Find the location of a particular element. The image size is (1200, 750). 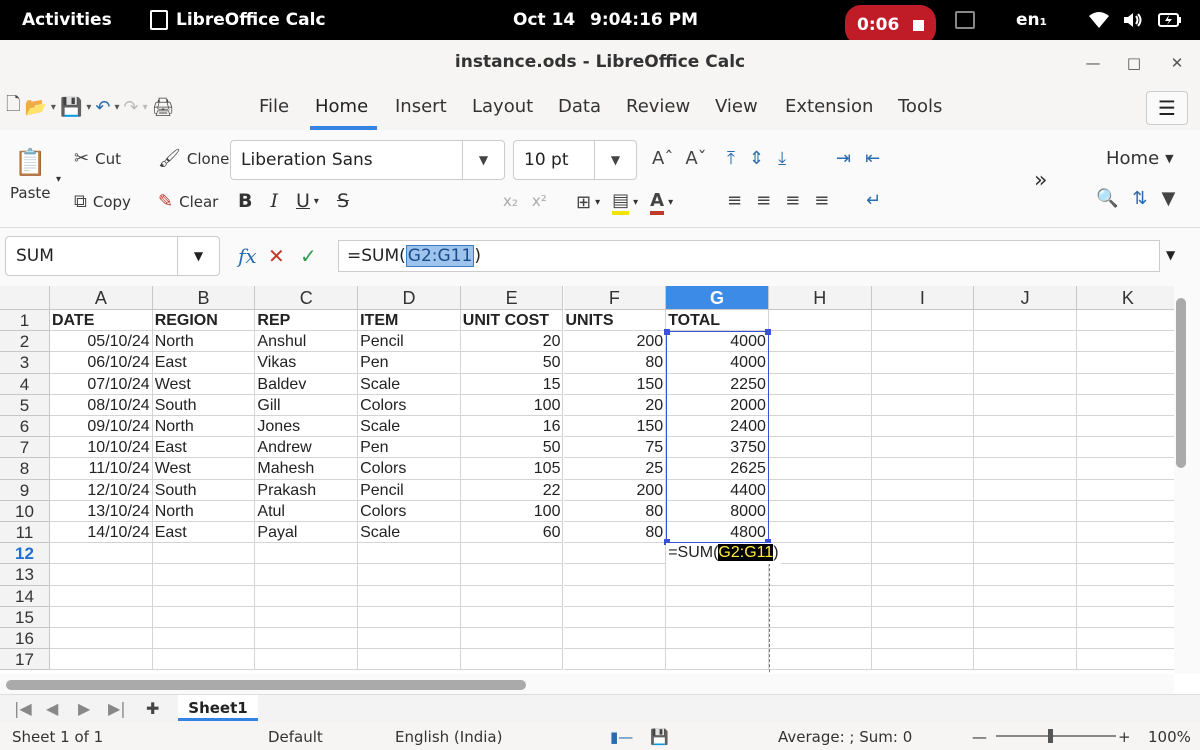

table-cell: Andrew is located at coordinates (307, 448).